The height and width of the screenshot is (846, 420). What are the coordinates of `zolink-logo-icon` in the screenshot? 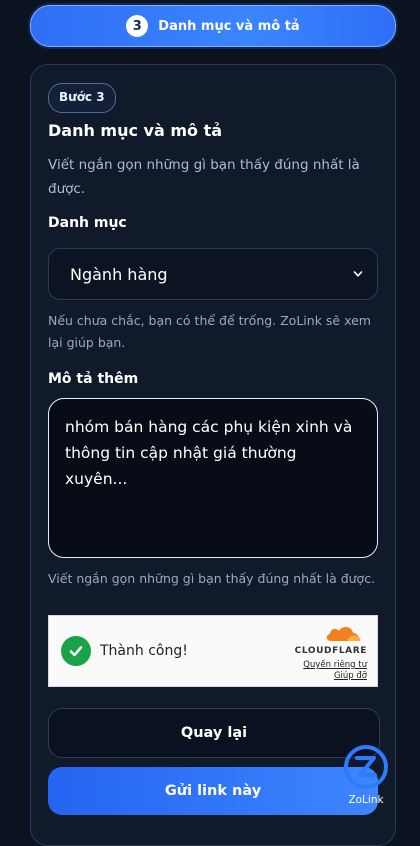 It's located at (366, 767).